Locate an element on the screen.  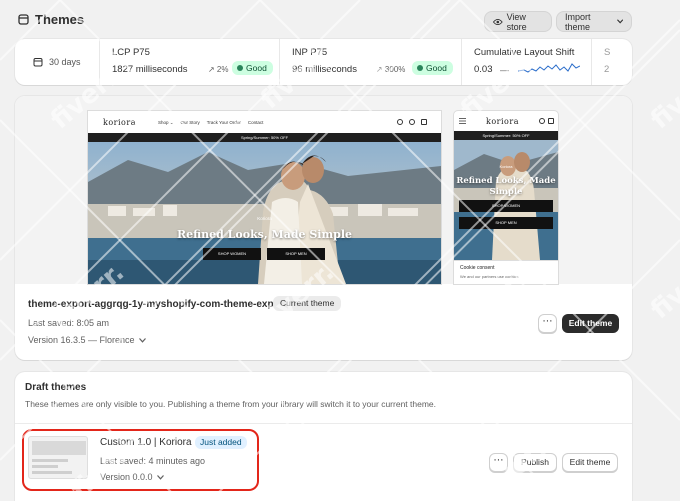
draft-theme-thumbnail is located at coordinates (58, 457).